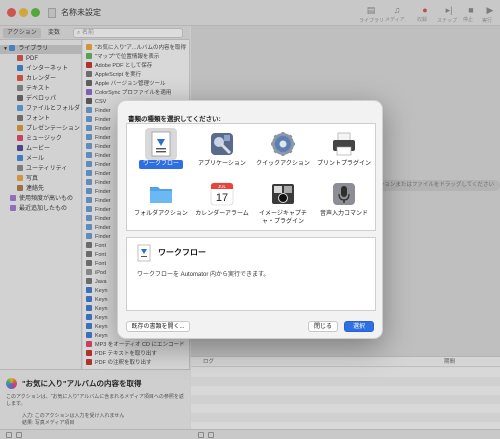 Image resolution: width=500 pixels, height=439 pixels. I want to click on calendar-month: JUL, so click(222, 186).